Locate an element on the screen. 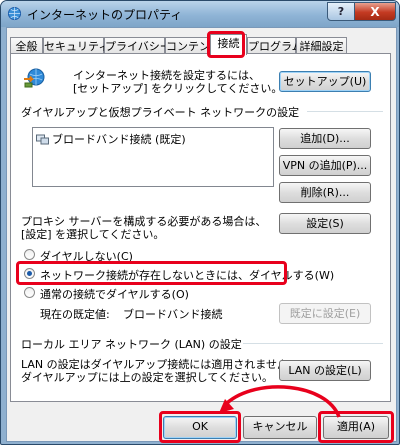 The image size is (400, 445). always-dial-radio is located at coordinates (29, 292).